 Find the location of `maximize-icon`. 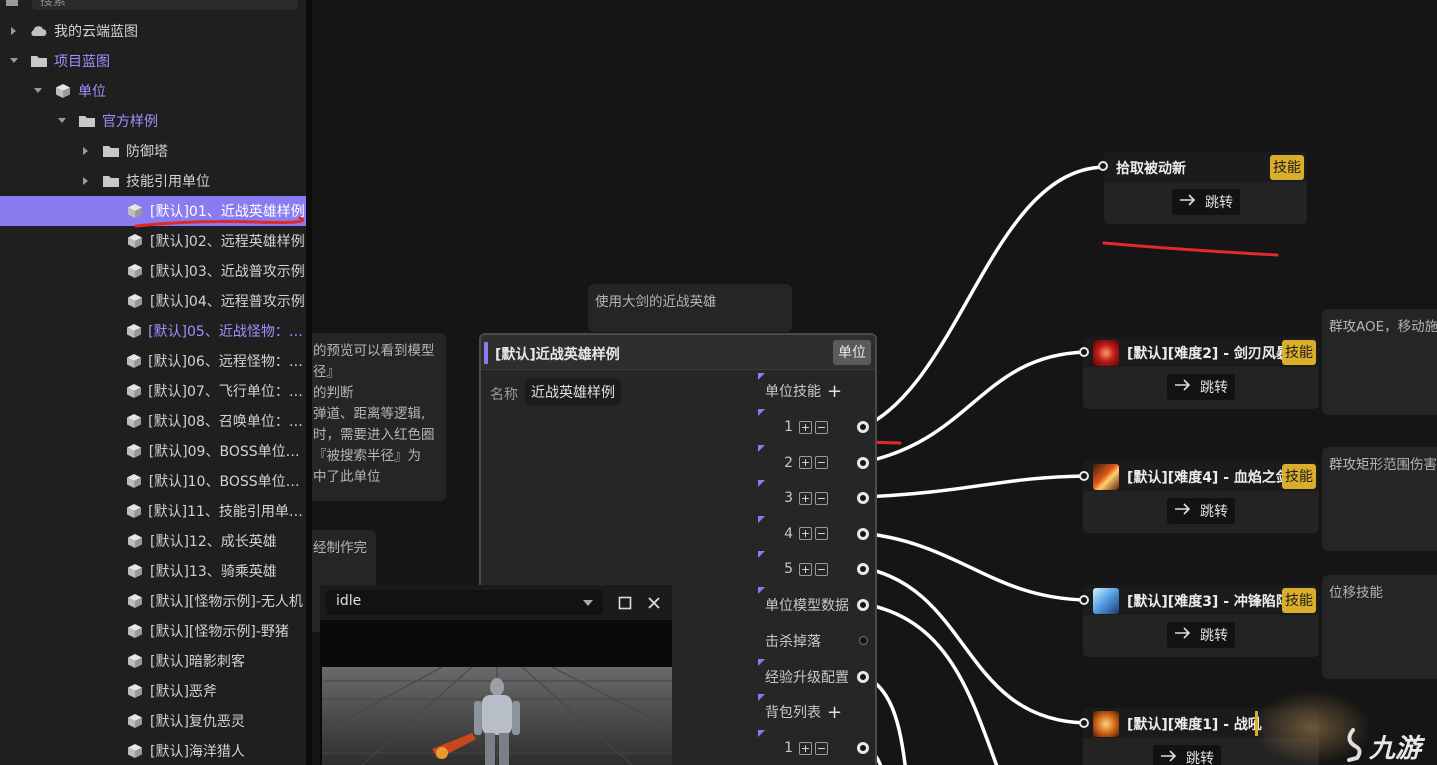

maximize-icon is located at coordinates (625, 603).